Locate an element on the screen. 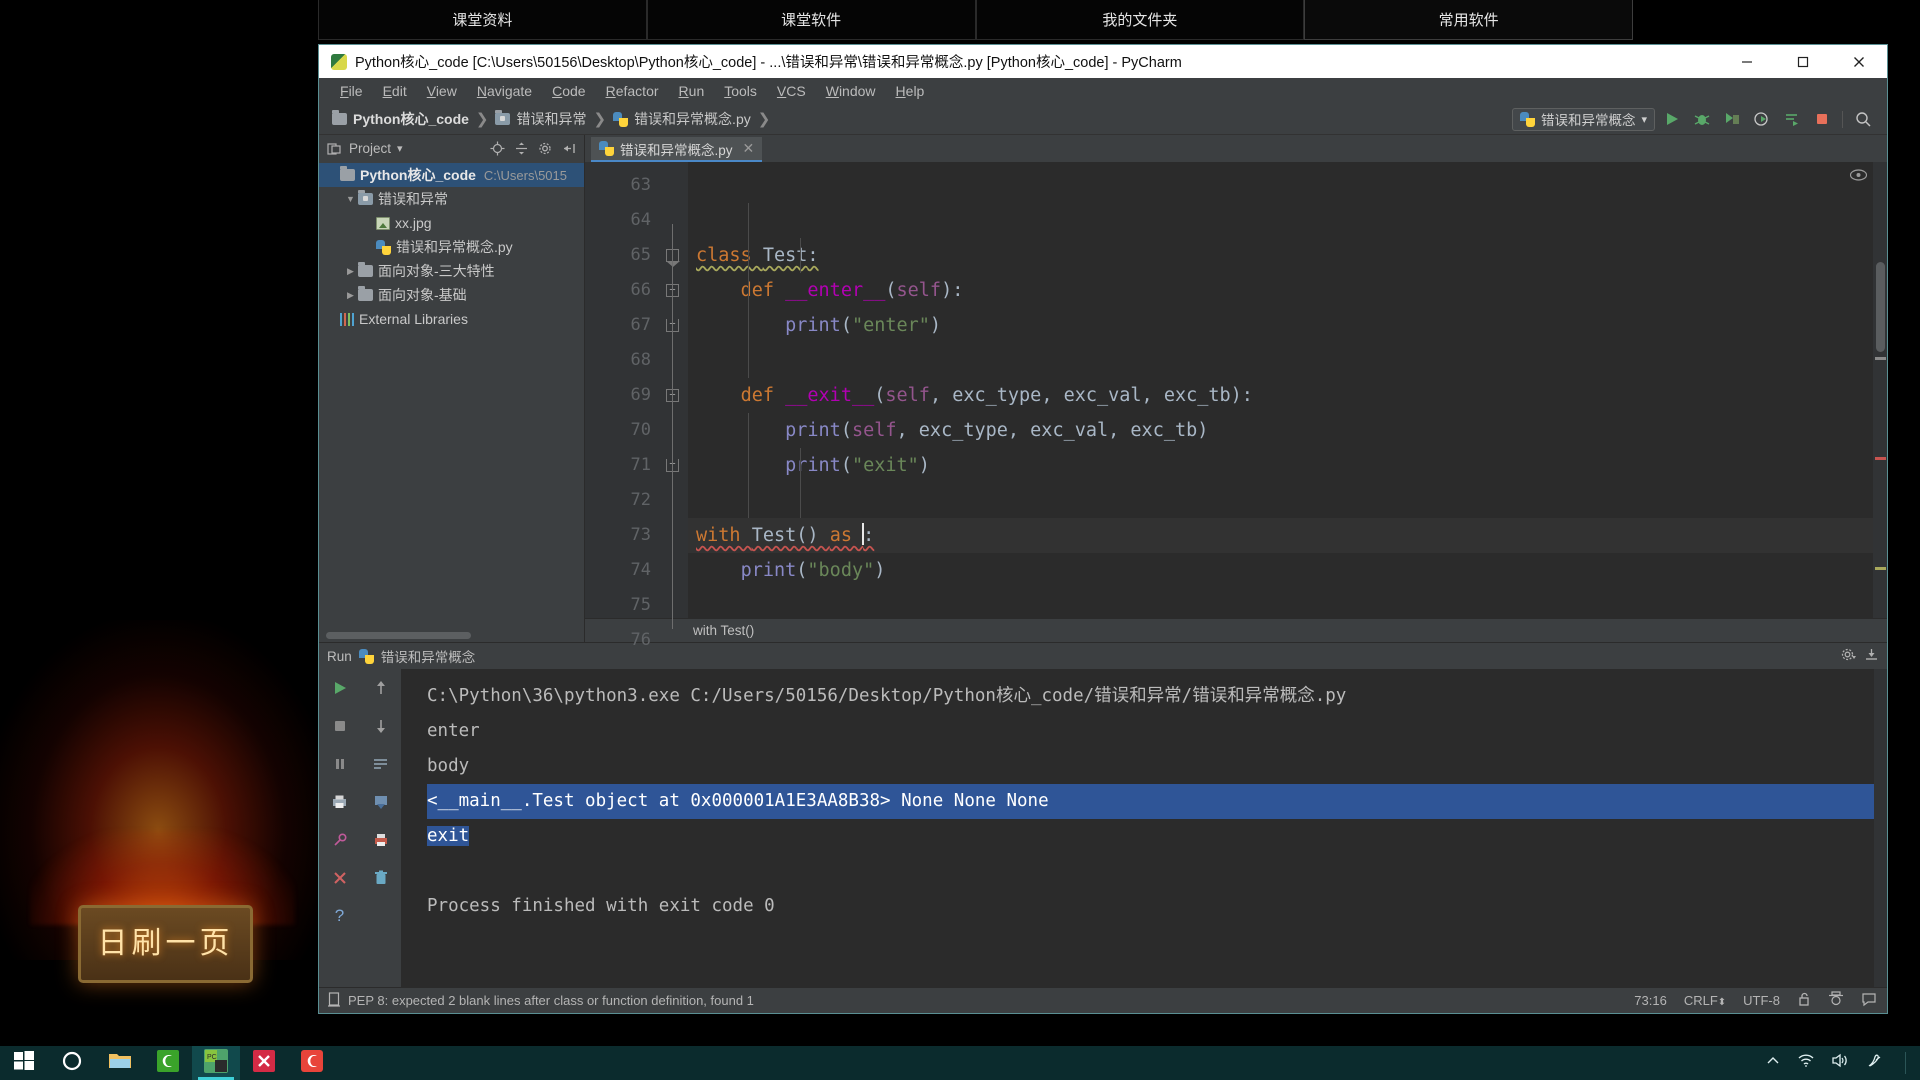 This screenshot has height=1080, width=1920. menu-view: View is located at coordinates (442, 91).